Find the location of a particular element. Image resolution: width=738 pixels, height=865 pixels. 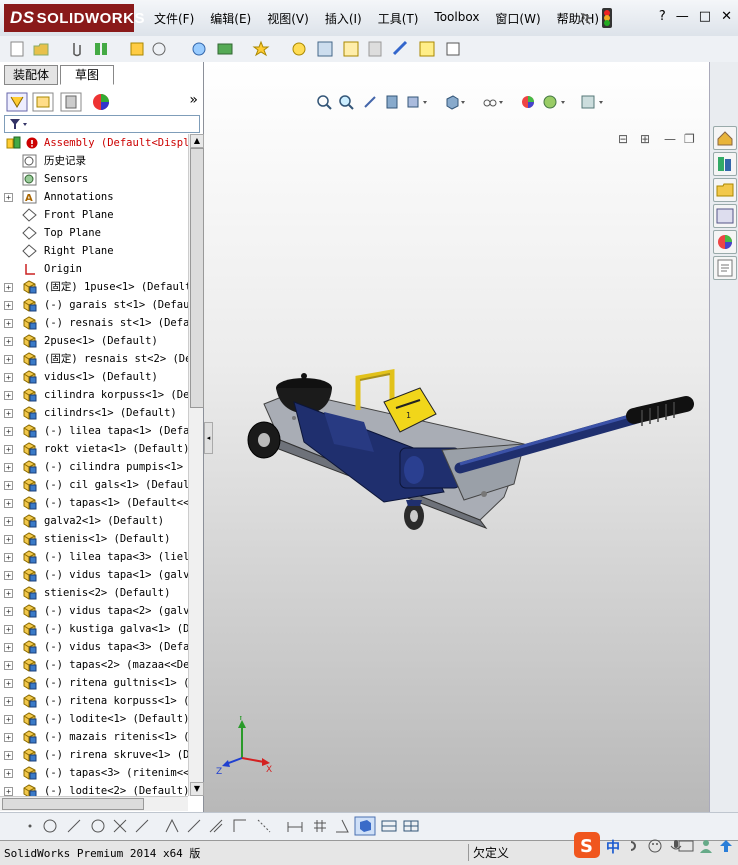

smart-fastener-icon is located at coordinates (199, 49).